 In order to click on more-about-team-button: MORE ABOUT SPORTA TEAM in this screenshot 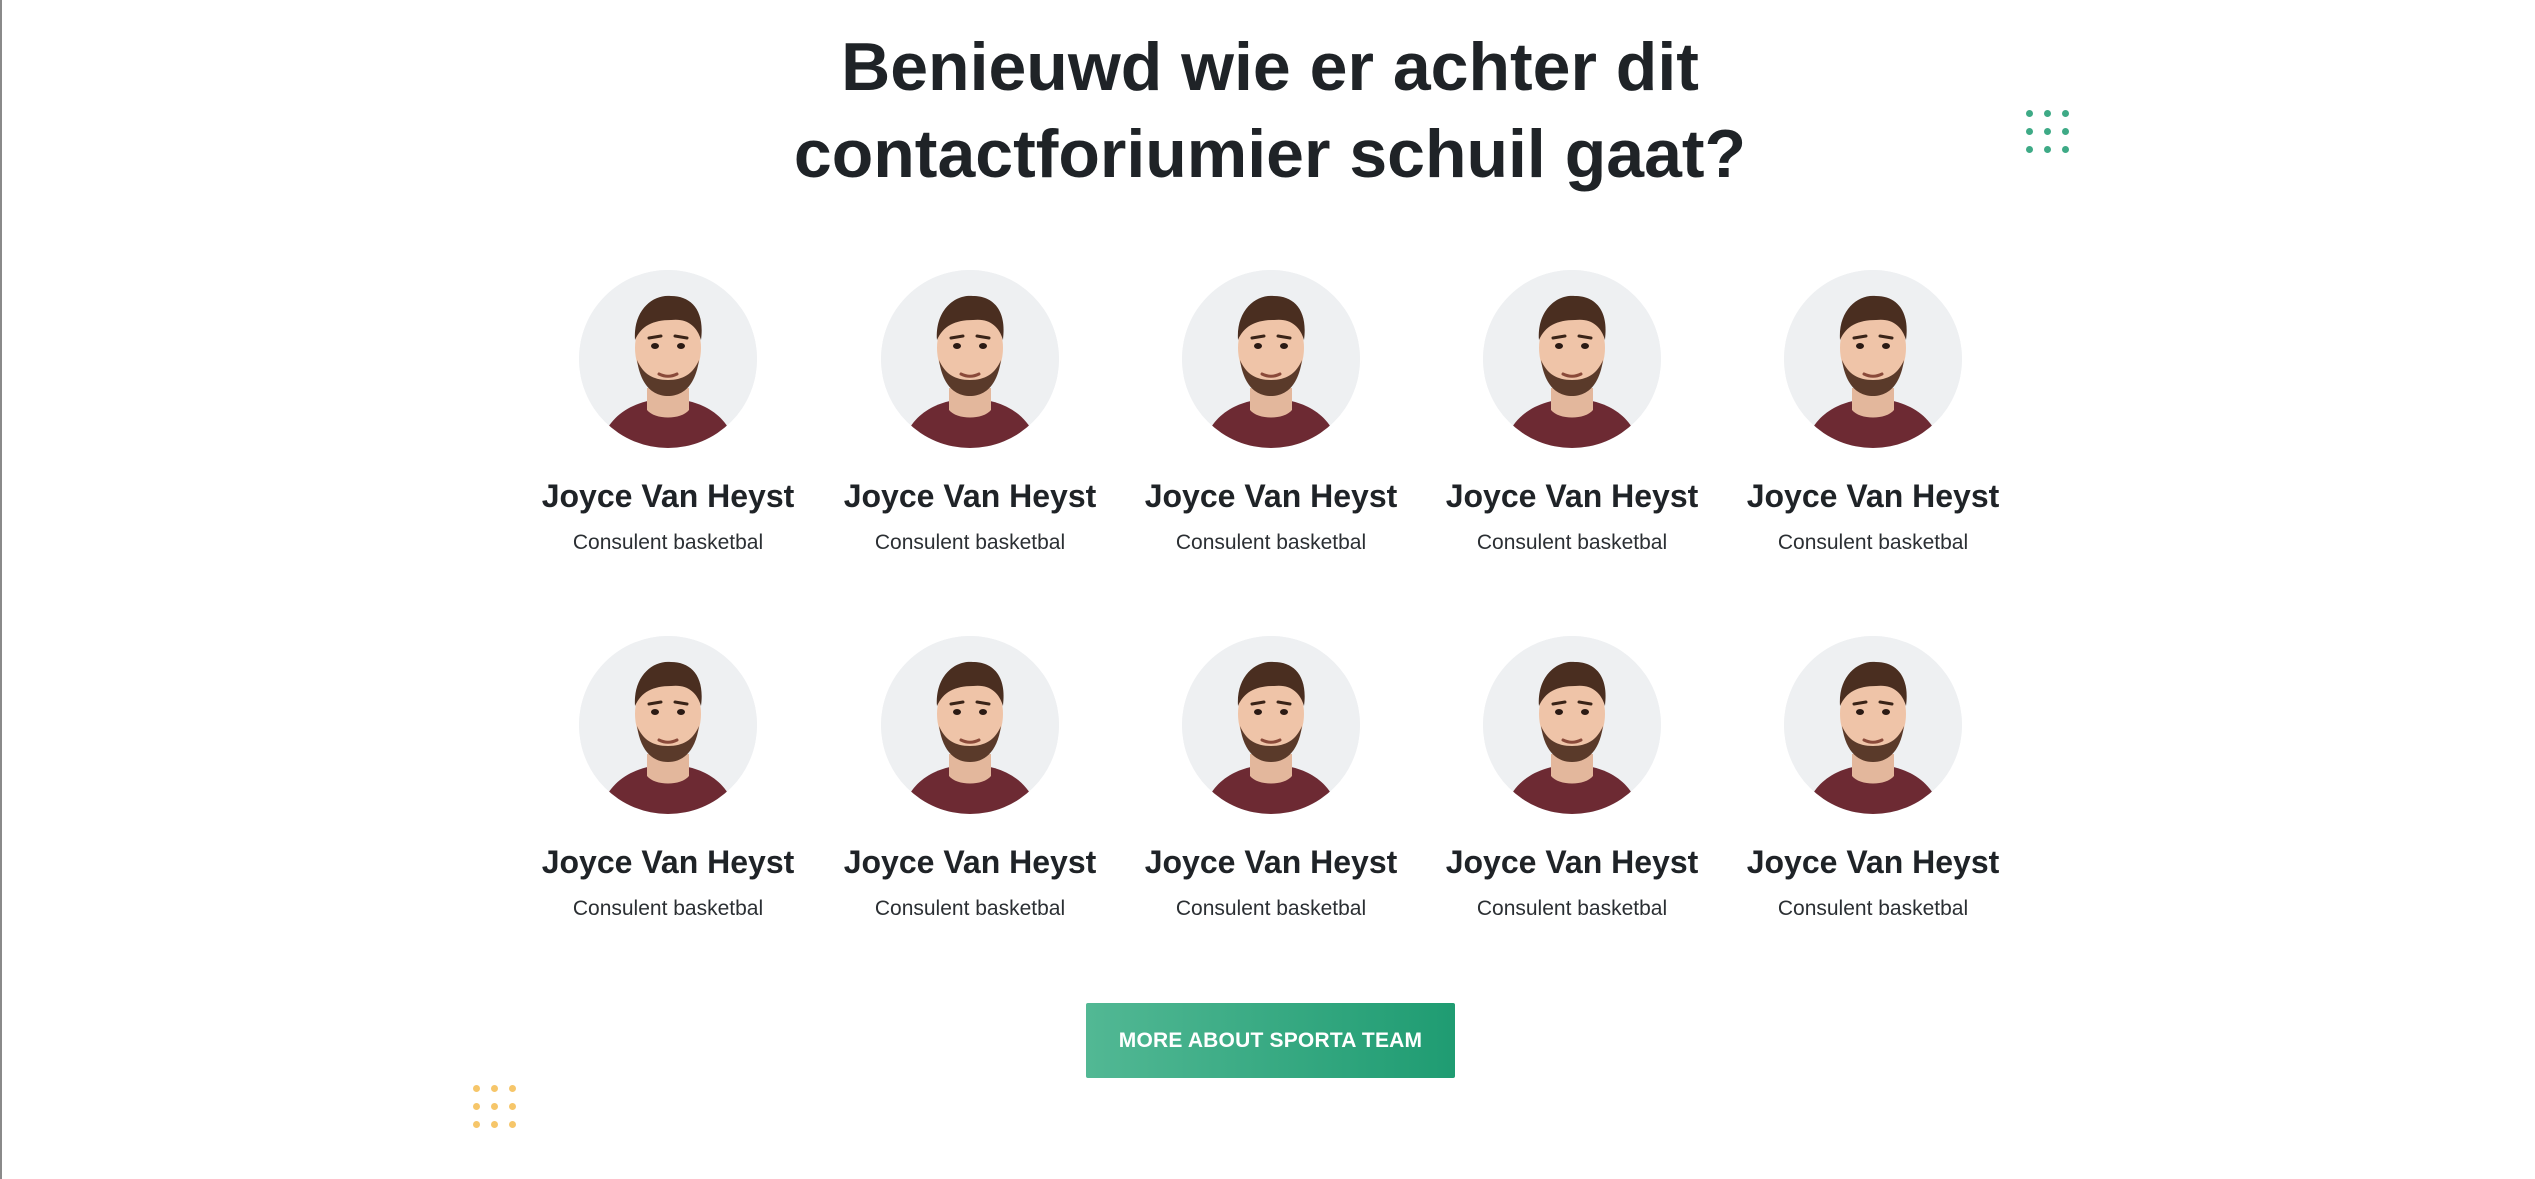, I will do `click(1270, 1040)`.